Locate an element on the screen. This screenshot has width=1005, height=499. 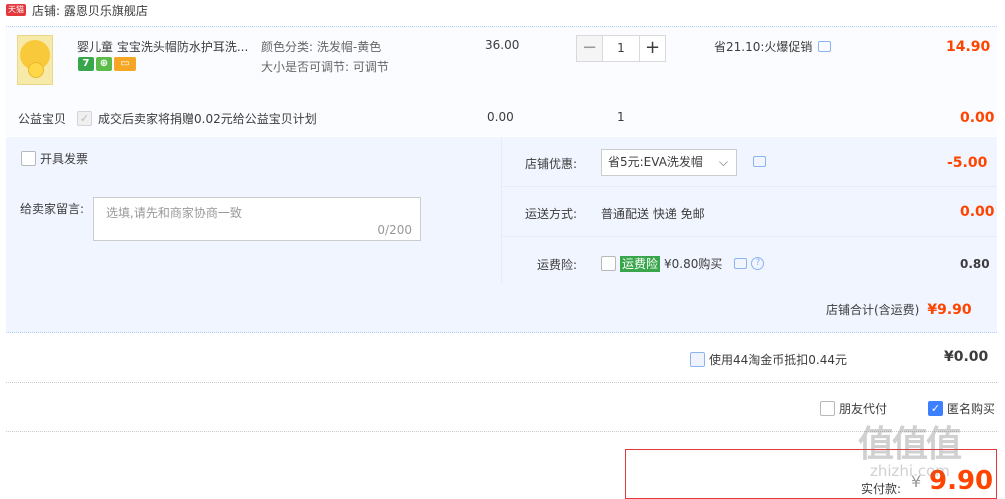
quantity-decrease-button: − is located at coordinates (589, 48).